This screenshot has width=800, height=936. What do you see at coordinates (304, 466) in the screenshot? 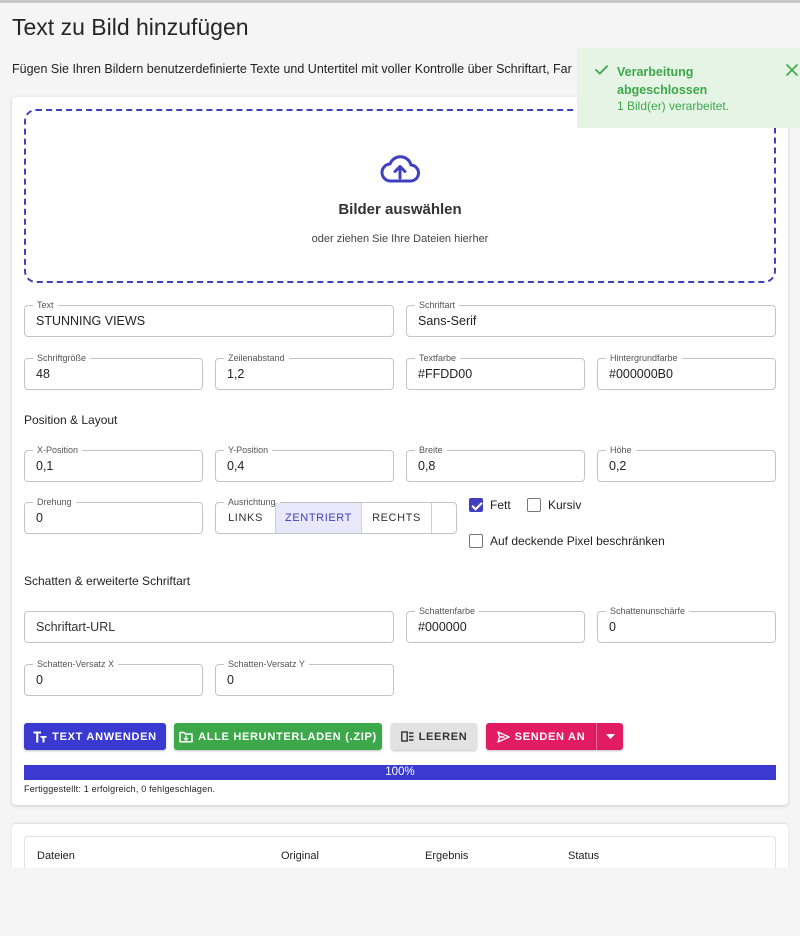
I see `y-position-input` at bounding box center [304, 466].